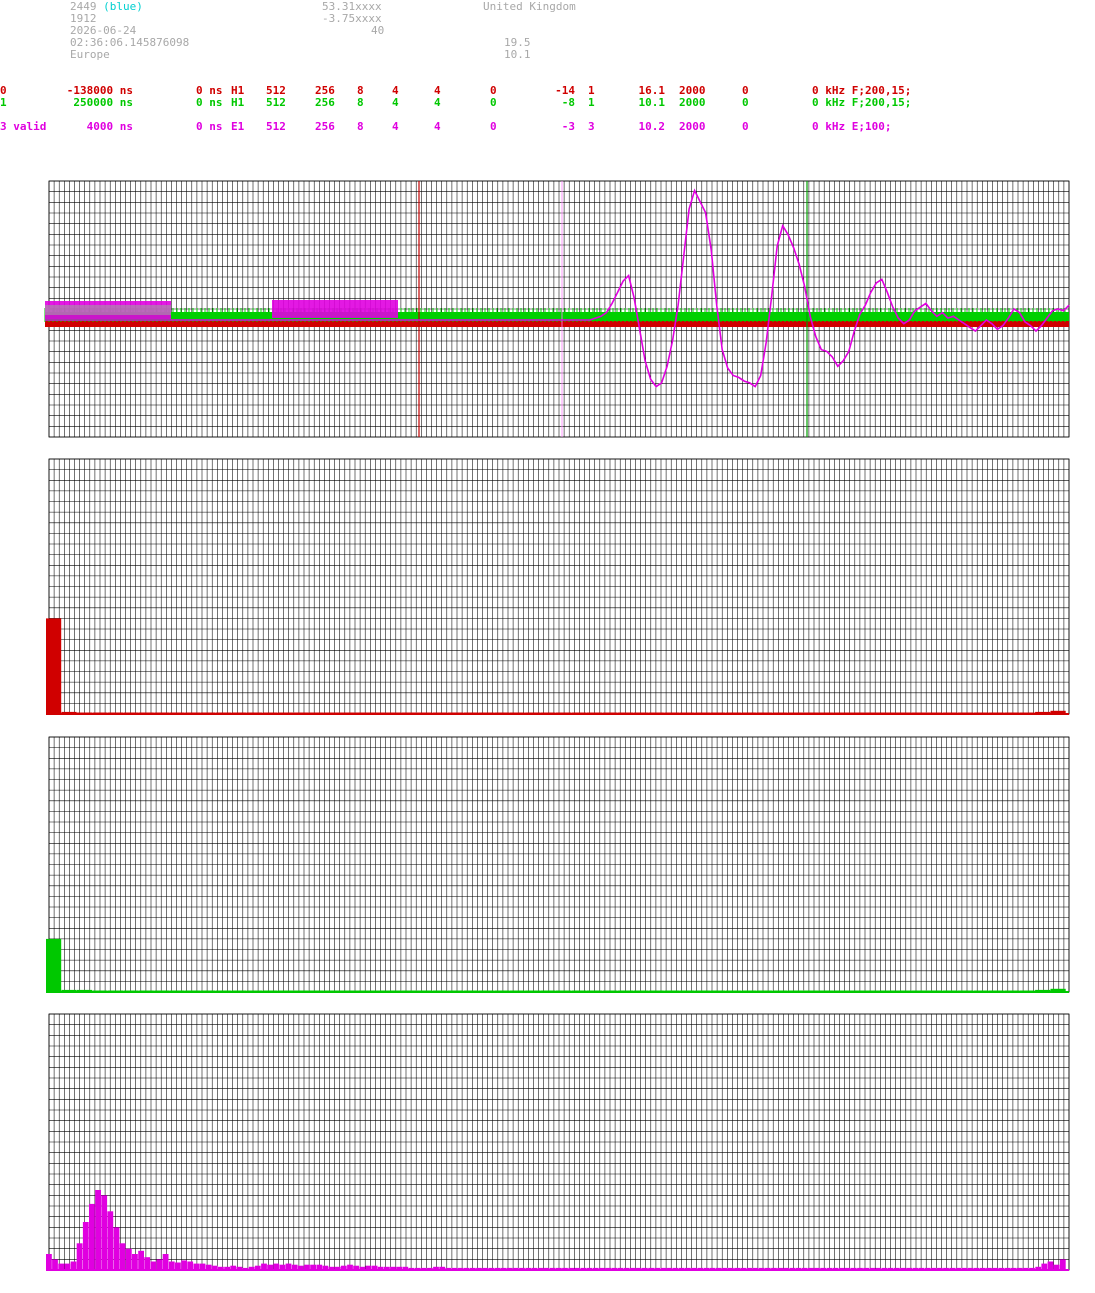 The width and height of the screenshot is (1095, 1293). Describe the element at coordinates (557, 288) in the screenshot. I see `waveform-line` at that location.